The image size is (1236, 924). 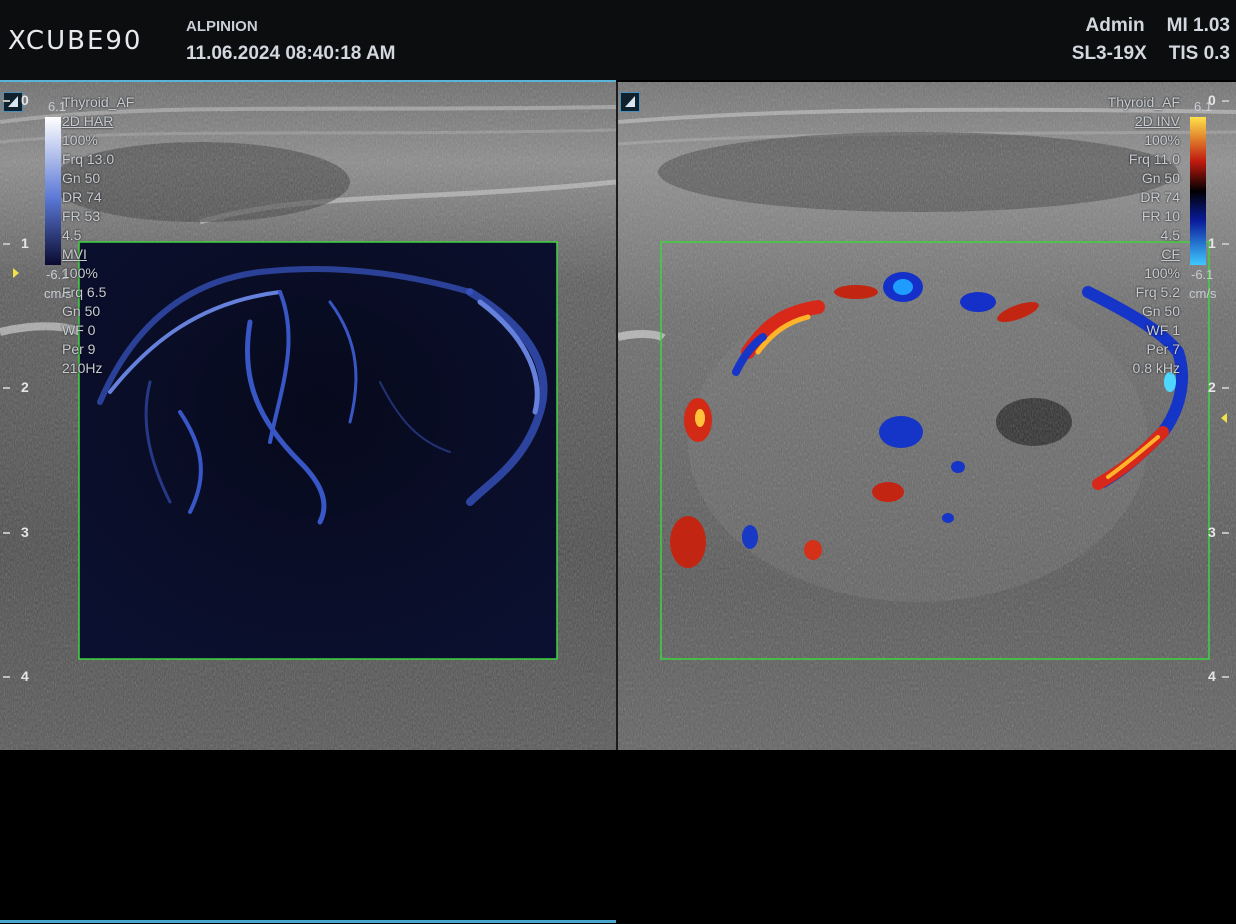 I want to click on left-flow-param-0: 100%, so click(x=80, y=273).